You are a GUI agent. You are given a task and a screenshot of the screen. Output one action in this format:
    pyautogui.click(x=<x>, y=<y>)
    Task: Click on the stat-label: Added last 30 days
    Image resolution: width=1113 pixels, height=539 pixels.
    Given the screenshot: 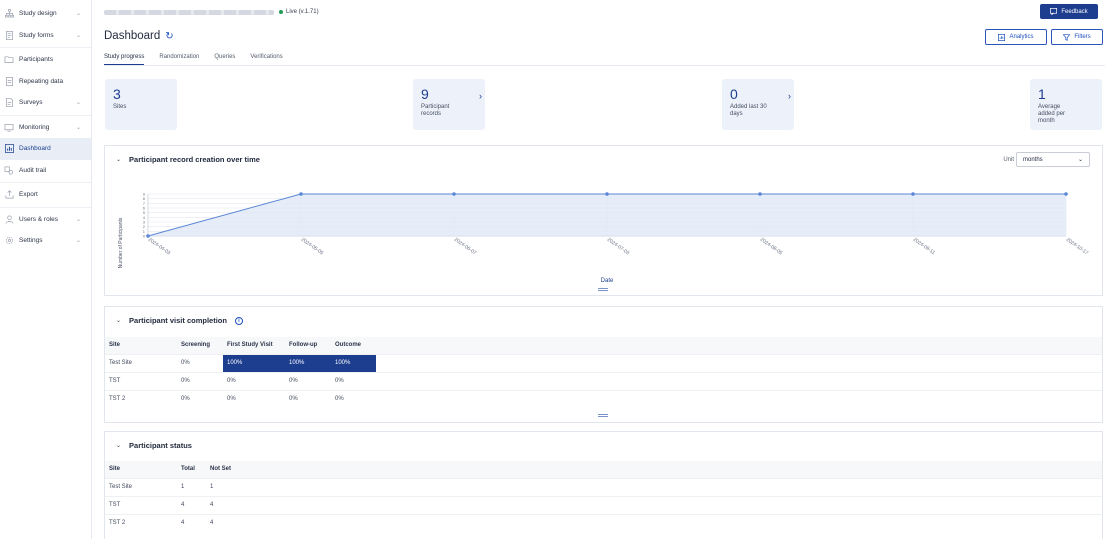 What is the action you would take?
    pyautogui.click(x=748, y=110)
    